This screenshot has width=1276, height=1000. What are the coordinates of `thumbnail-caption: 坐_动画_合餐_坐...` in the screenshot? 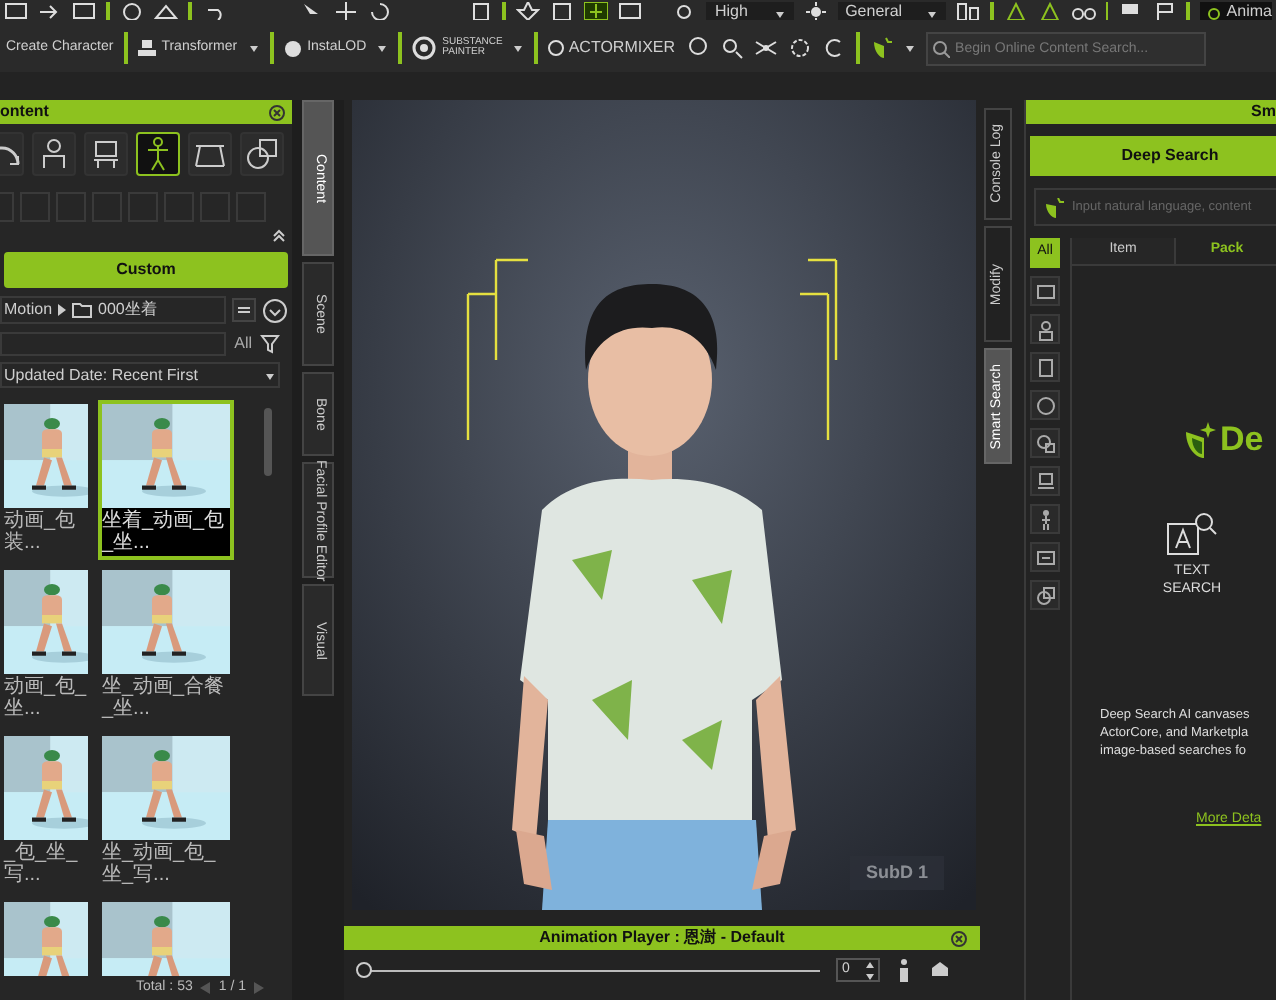 It's located at (164, 698).